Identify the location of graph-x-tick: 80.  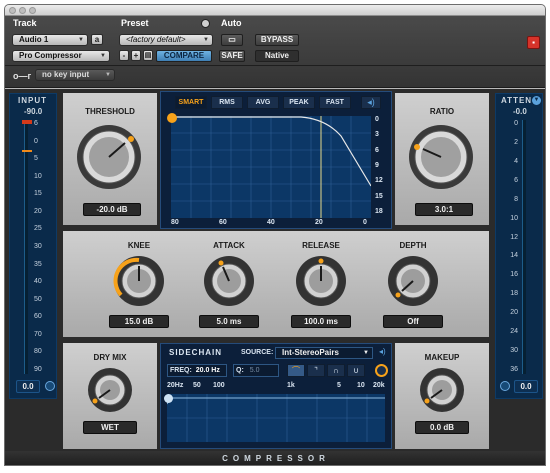
(175, 222).